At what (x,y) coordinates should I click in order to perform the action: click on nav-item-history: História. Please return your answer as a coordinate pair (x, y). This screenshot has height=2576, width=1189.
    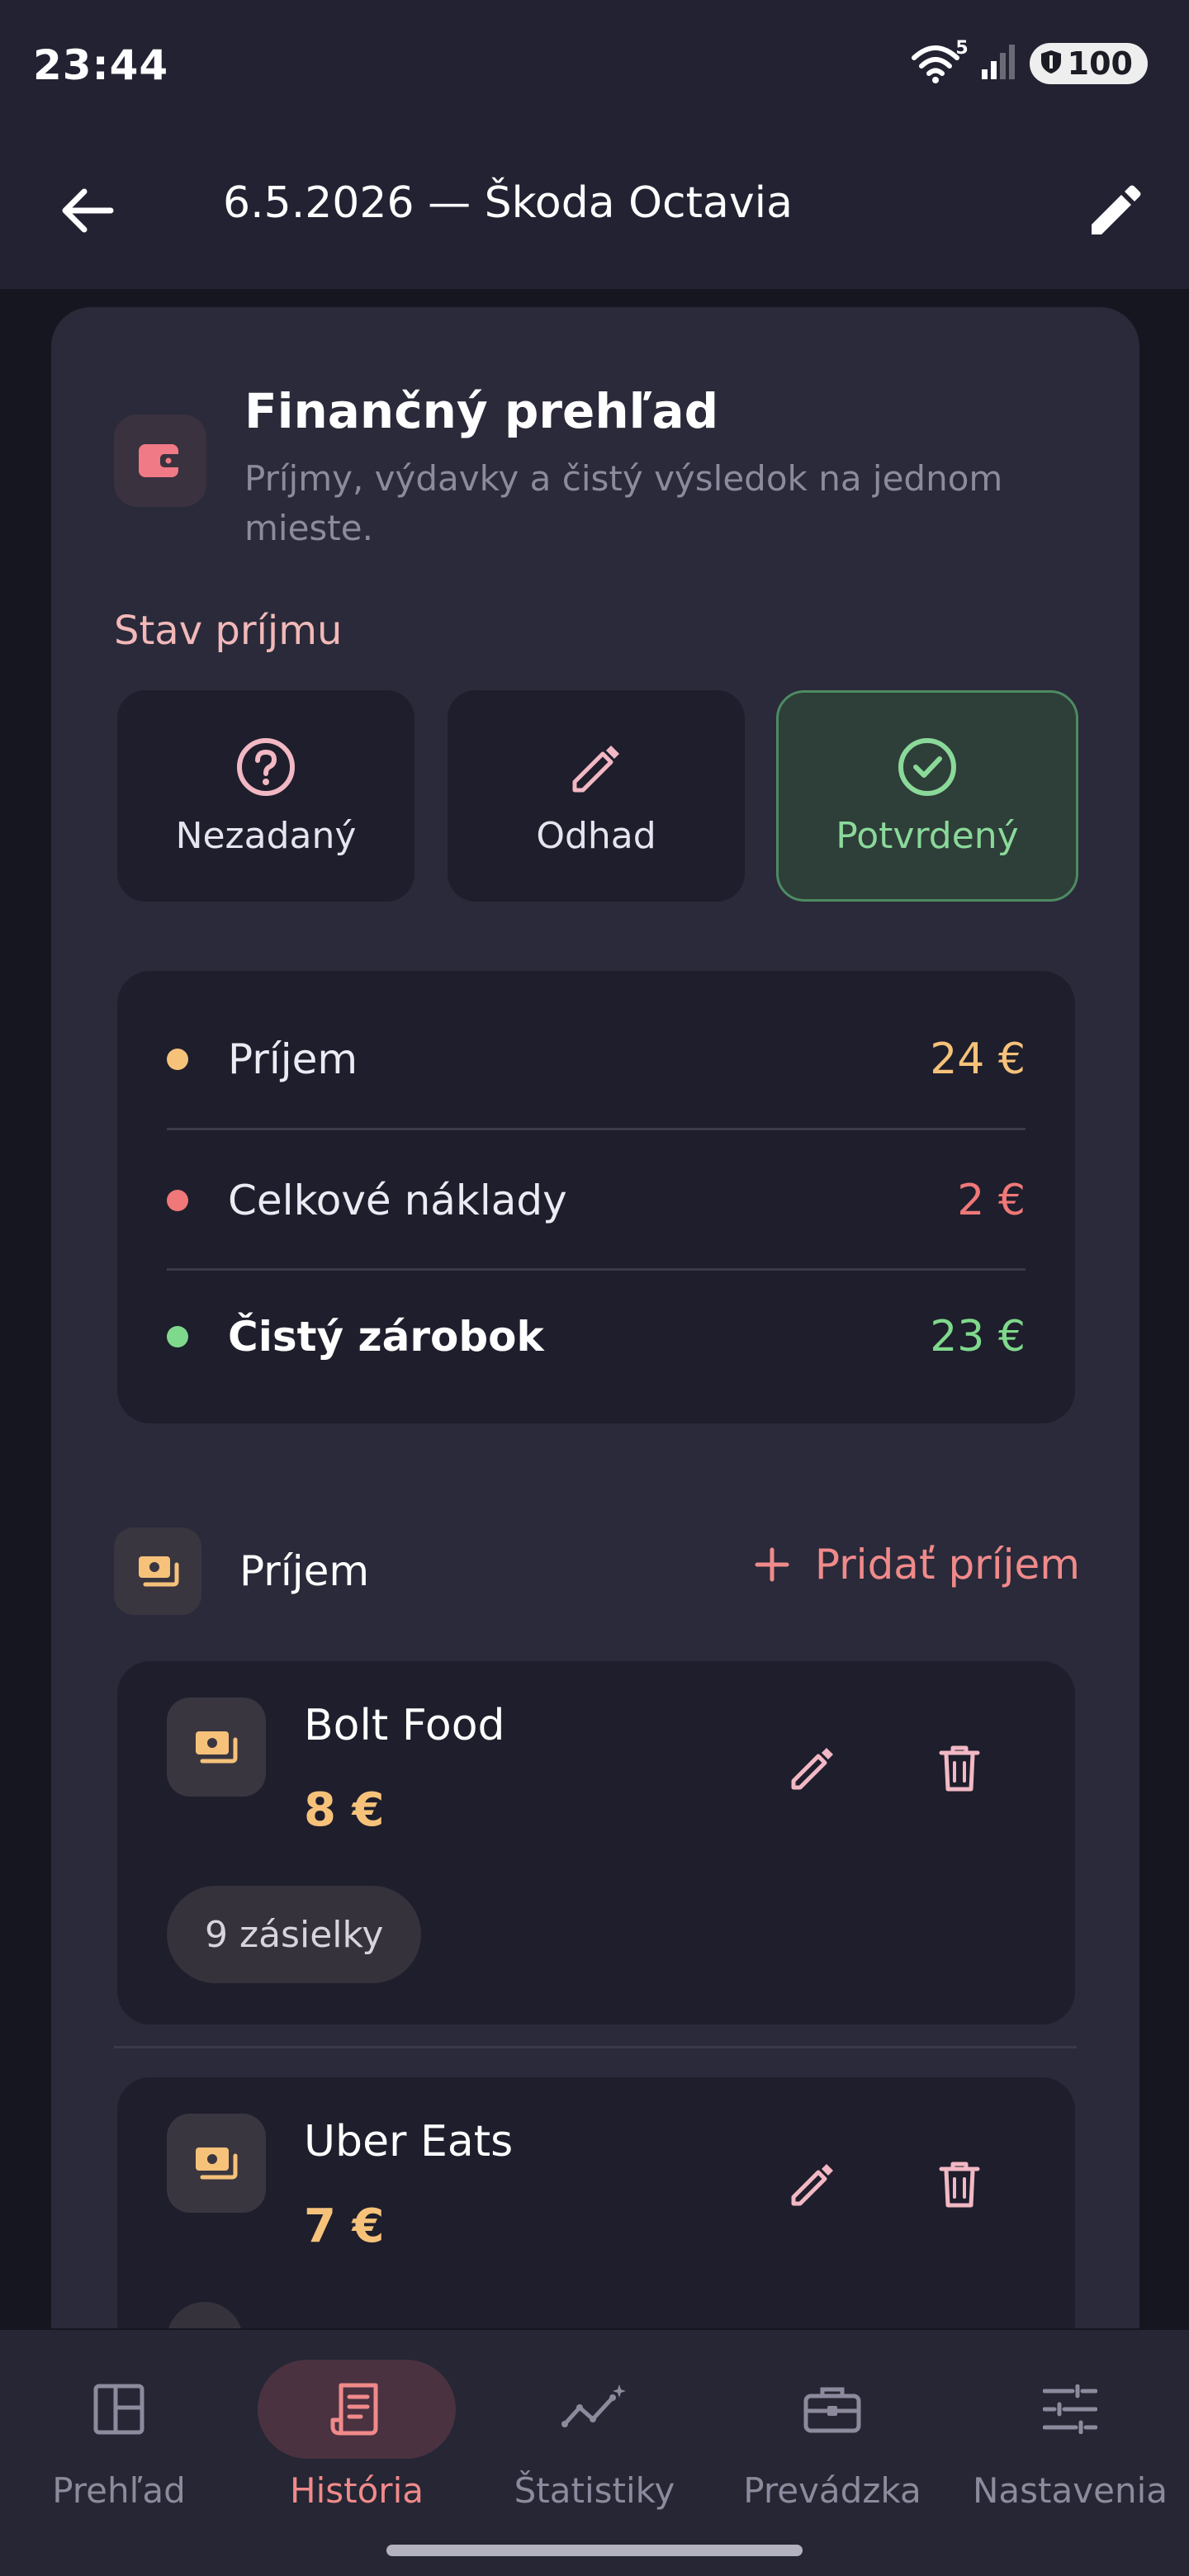
    Looking at the image, I should click on (357, 2429).